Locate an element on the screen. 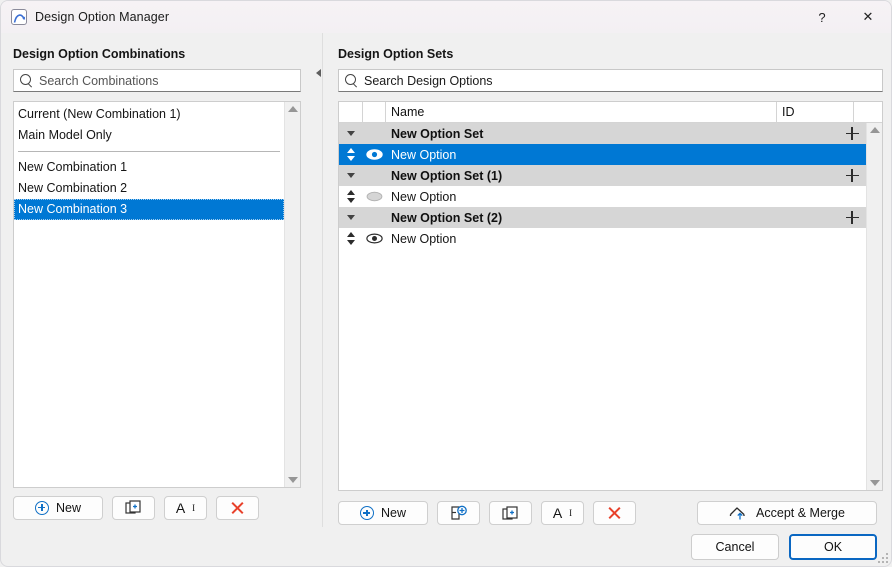 This screenshot has height=567, width=892. help-button: ? is located at coordinates (822, 17).